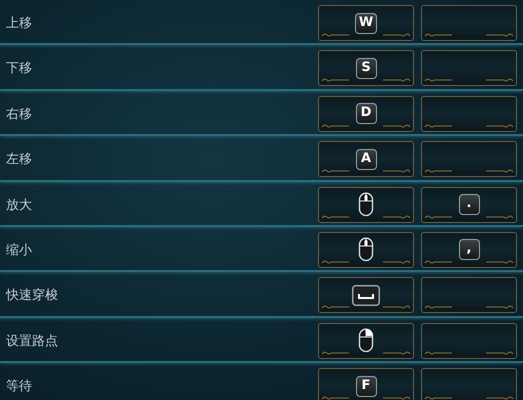  Describe the element at coordinates (19, 114) in the screenshot. I see `action-label: 右移` at that location.